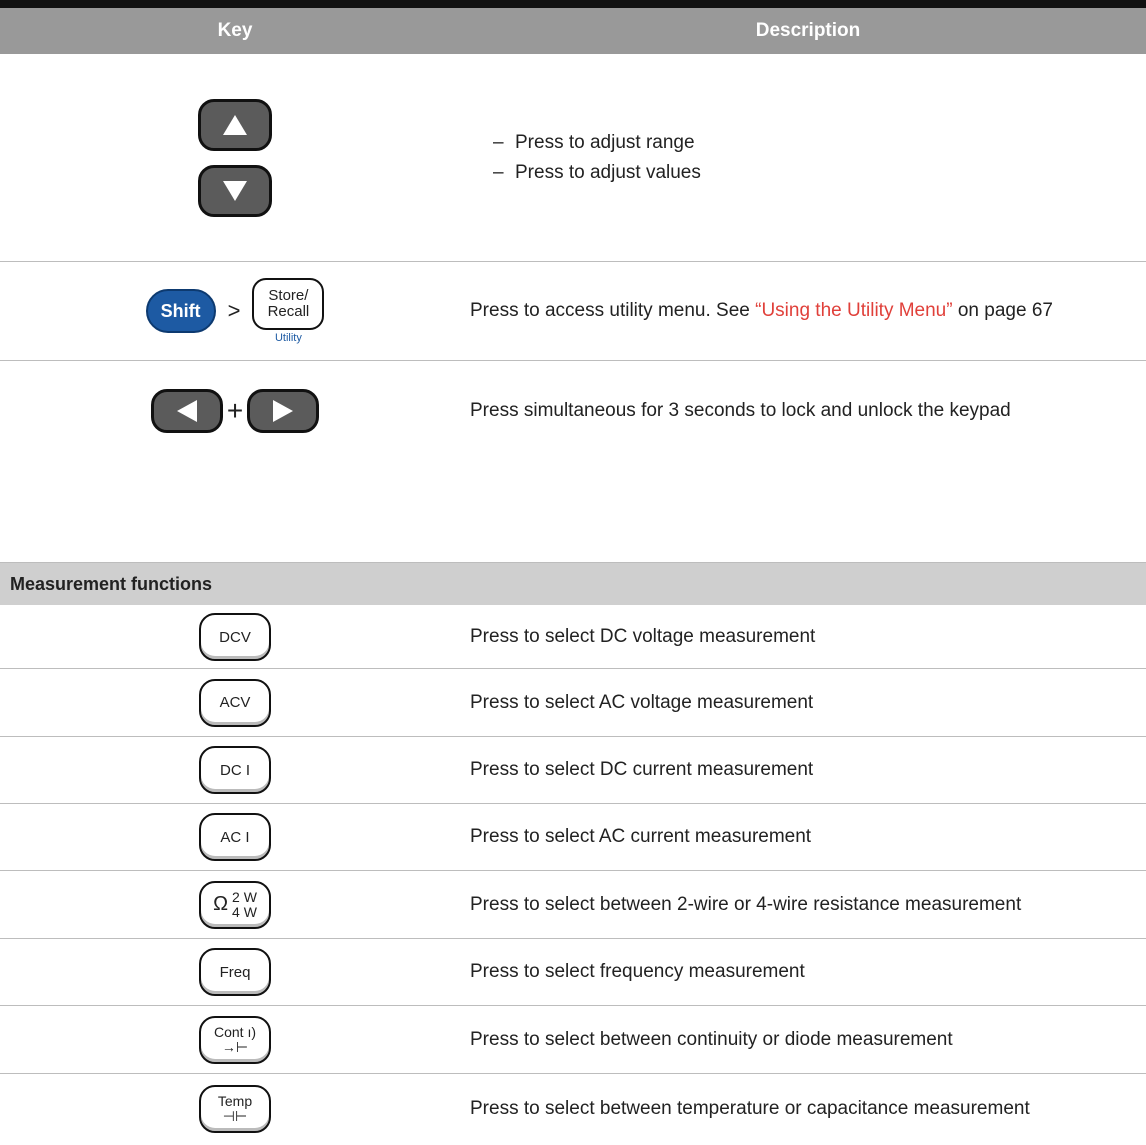  What do you see at coordinates (288, 304) in the screenshot?
I see `store-recall-key: Store/ Recall` at bounding box center [288, 304].